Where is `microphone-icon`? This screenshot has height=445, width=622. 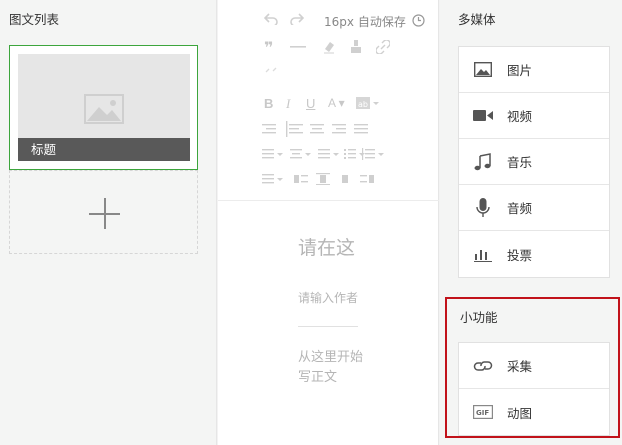 microphone-icon is located at coordinates (483, 207).